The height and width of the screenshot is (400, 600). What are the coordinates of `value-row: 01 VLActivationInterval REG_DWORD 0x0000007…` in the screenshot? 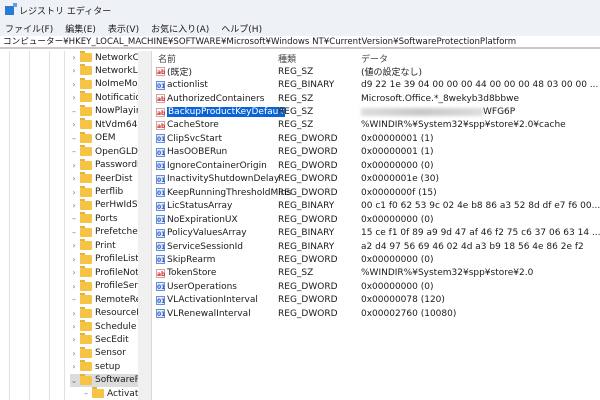 It's located at (376, 300).